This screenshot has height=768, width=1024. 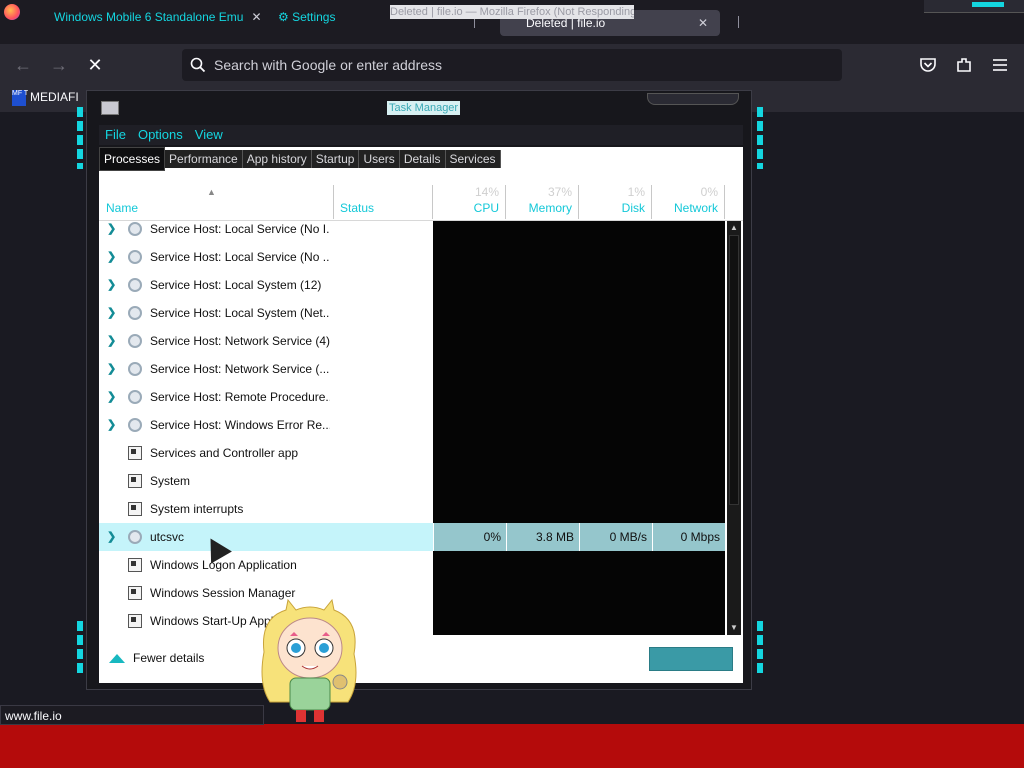 What do you see at coordinates (1000, 65) in the screenshot?
I see `hamburger-menu-icon` at bounding box center [1000, 65].